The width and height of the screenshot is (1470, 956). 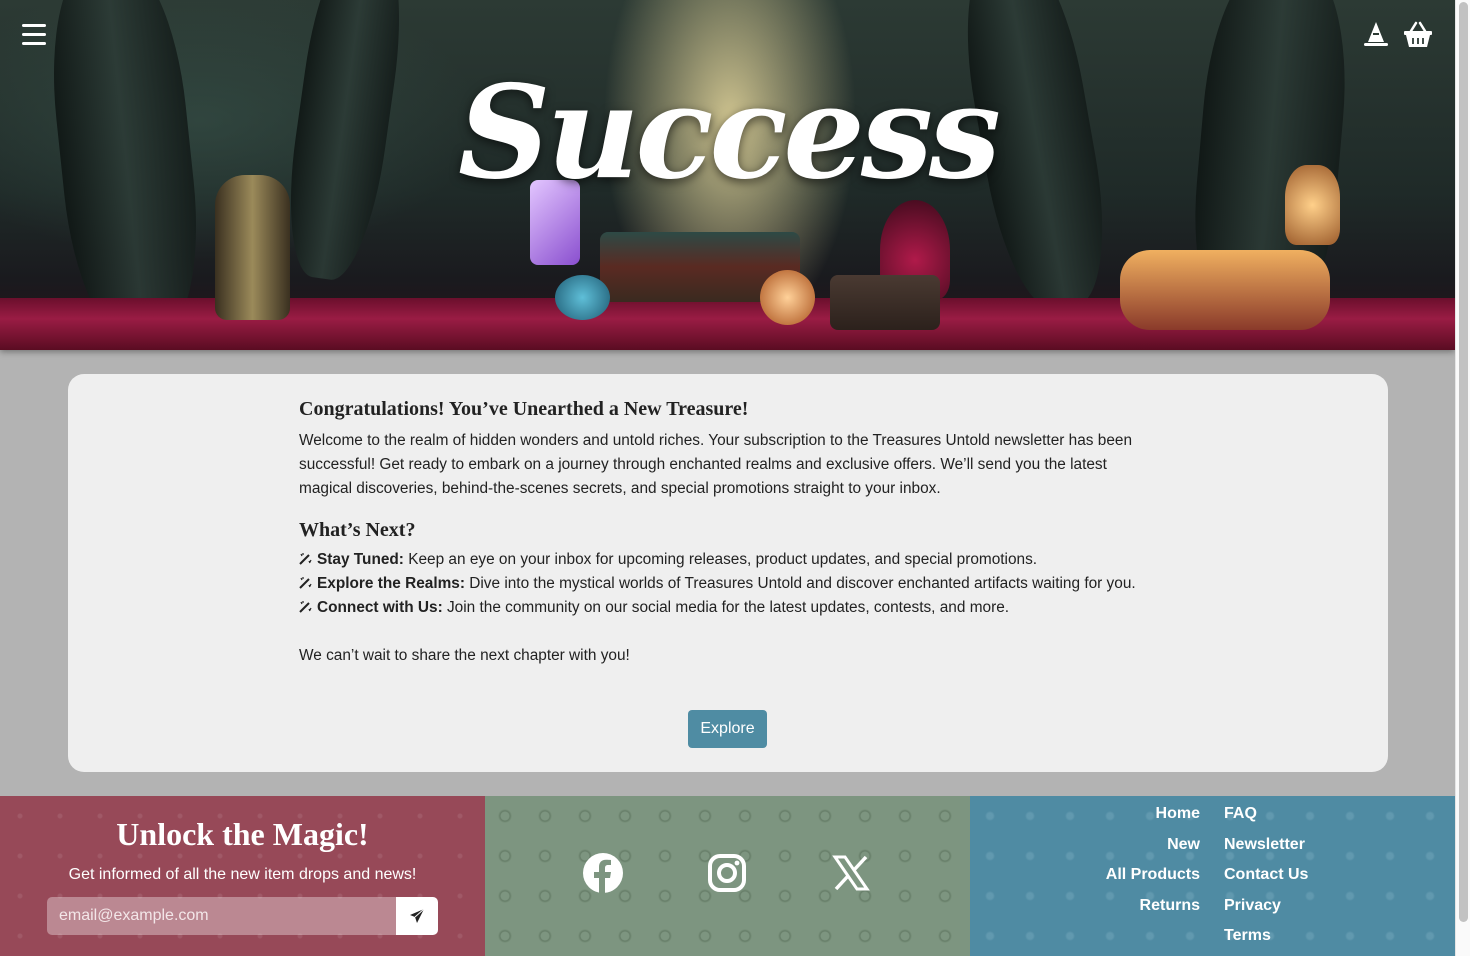 I want to click on footer-link-newsletter: Newsletter, so click(x=1266, y=850).